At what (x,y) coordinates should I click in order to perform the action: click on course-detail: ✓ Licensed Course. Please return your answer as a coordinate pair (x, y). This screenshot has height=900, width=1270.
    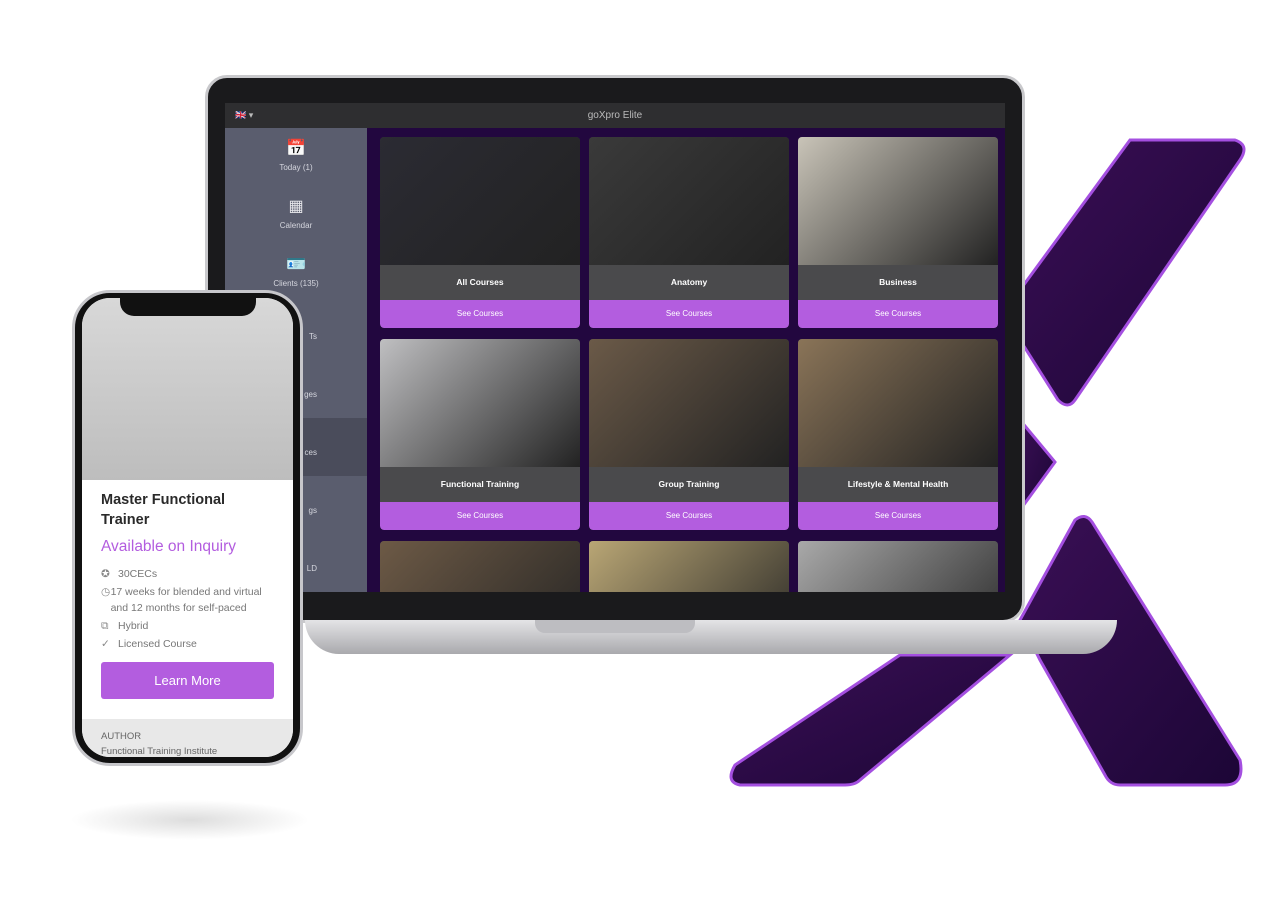
    Looking at the image, I should click on (187, 644).